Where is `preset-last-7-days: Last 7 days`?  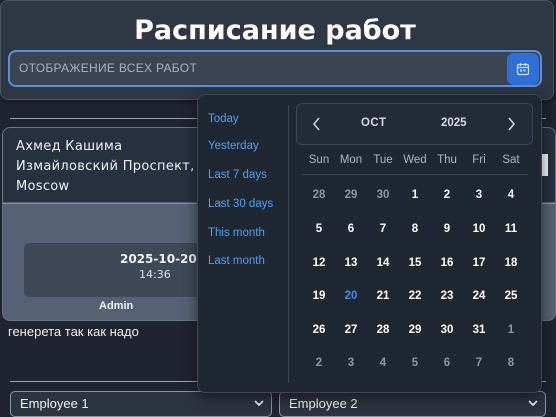 preset-last-7-days: Last 7 days is located at coordinates (237, 175).